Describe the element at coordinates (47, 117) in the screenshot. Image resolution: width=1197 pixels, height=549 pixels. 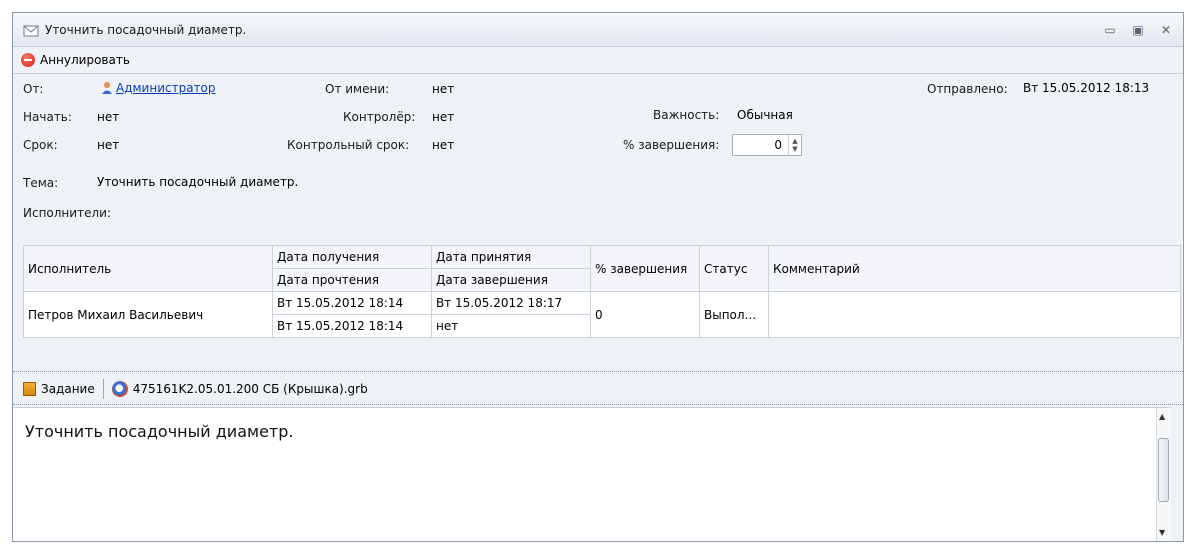
I see `start-label: Начать:` at that location.